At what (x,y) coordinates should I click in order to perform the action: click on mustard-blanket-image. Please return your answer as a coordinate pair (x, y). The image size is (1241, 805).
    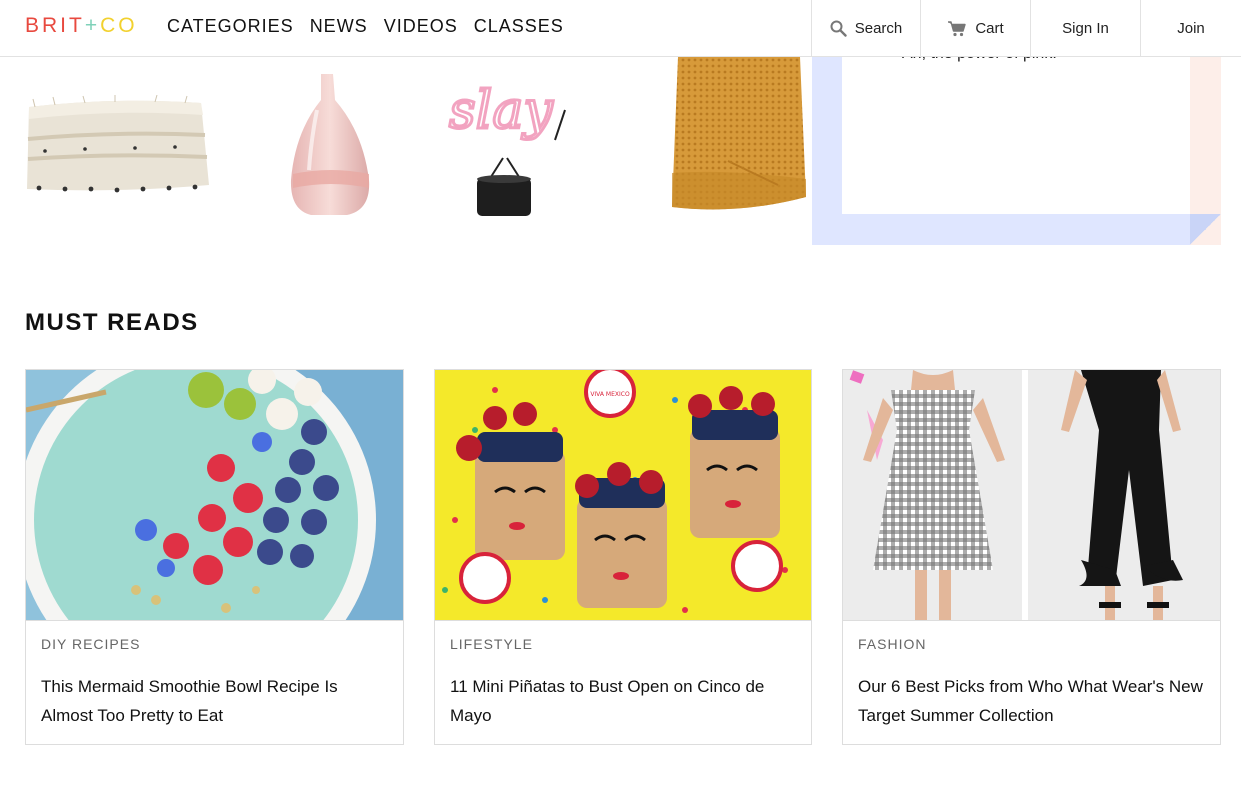
    Looking at the image, I should click on (739, 136).